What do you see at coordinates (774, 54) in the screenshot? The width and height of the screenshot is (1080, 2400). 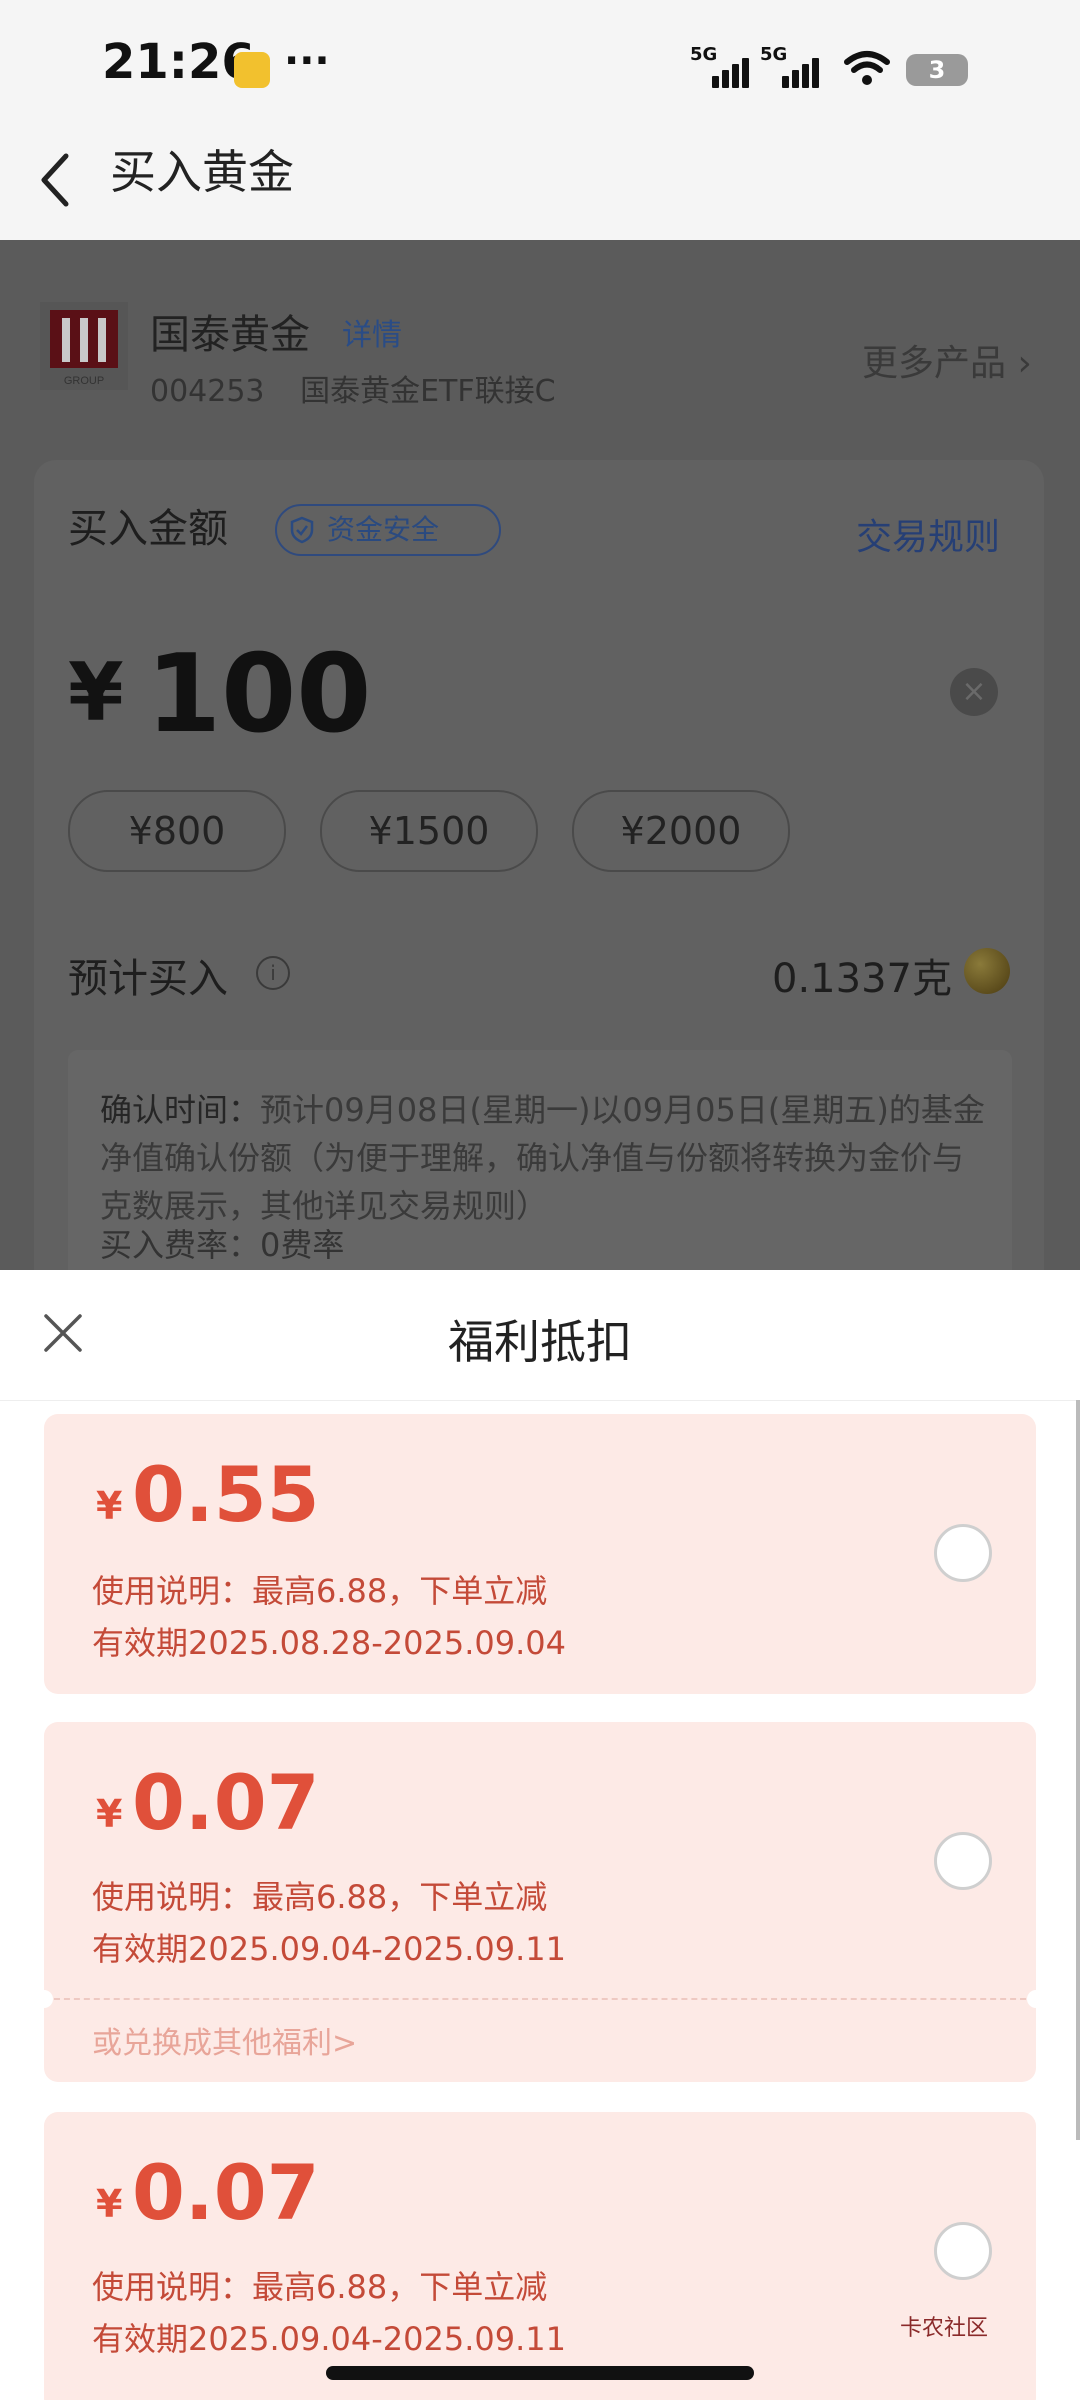 I see `network-label-2: 5G` at bounding box center [774, 54].